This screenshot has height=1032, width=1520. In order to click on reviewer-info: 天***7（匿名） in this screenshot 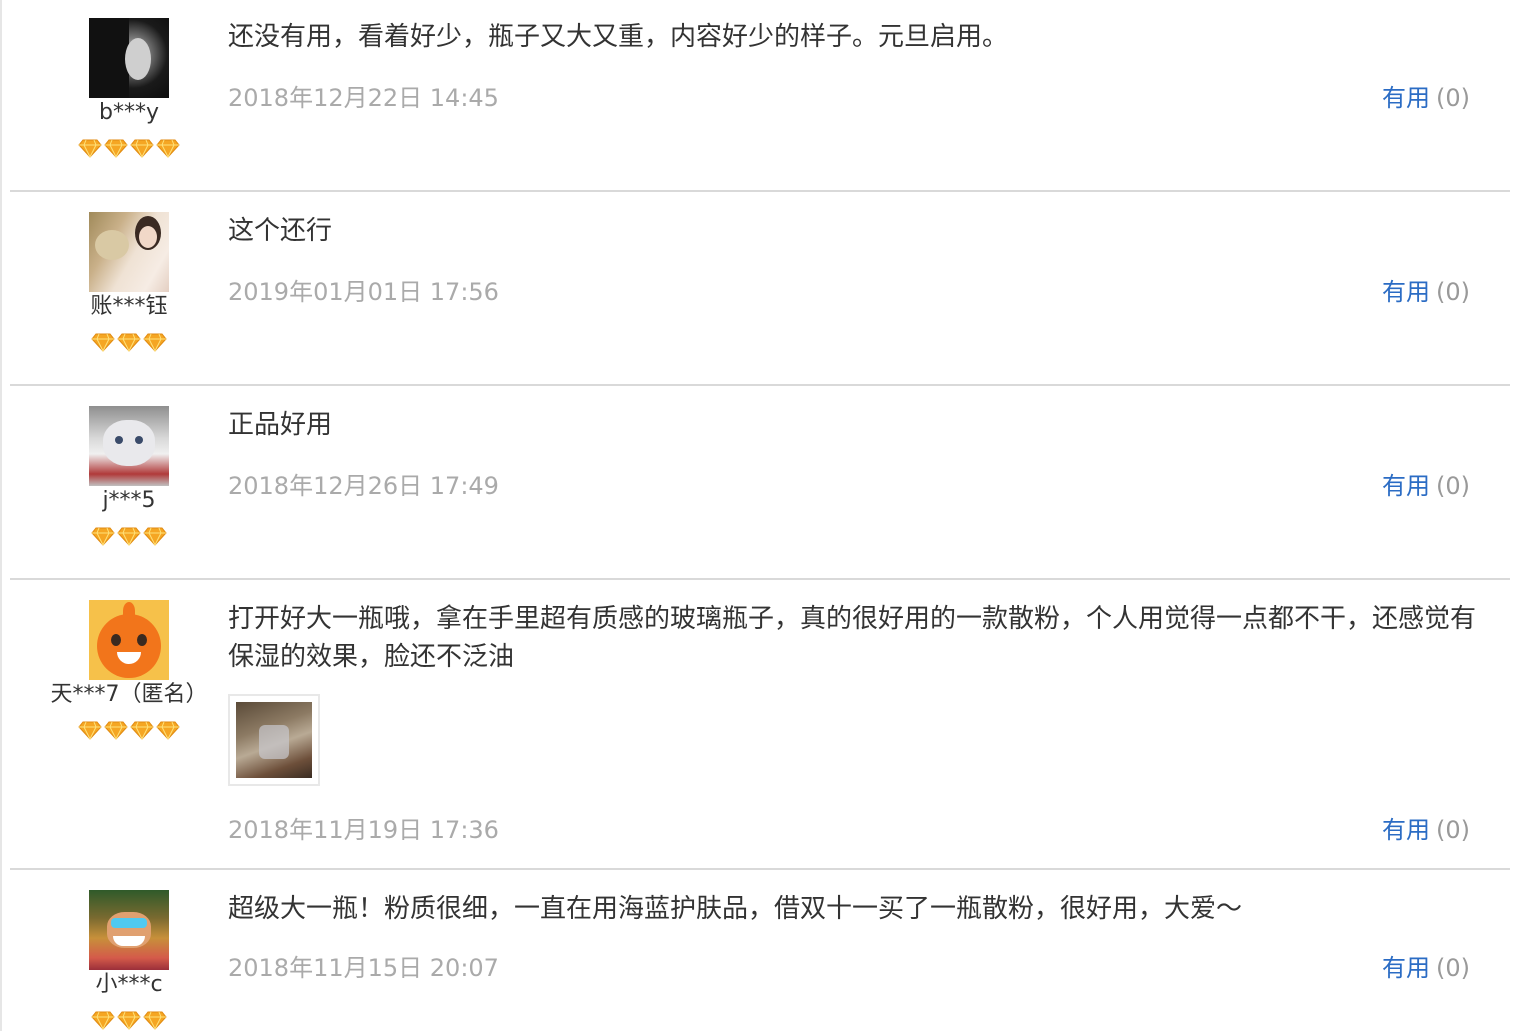, I will do `click(129, 670)`.